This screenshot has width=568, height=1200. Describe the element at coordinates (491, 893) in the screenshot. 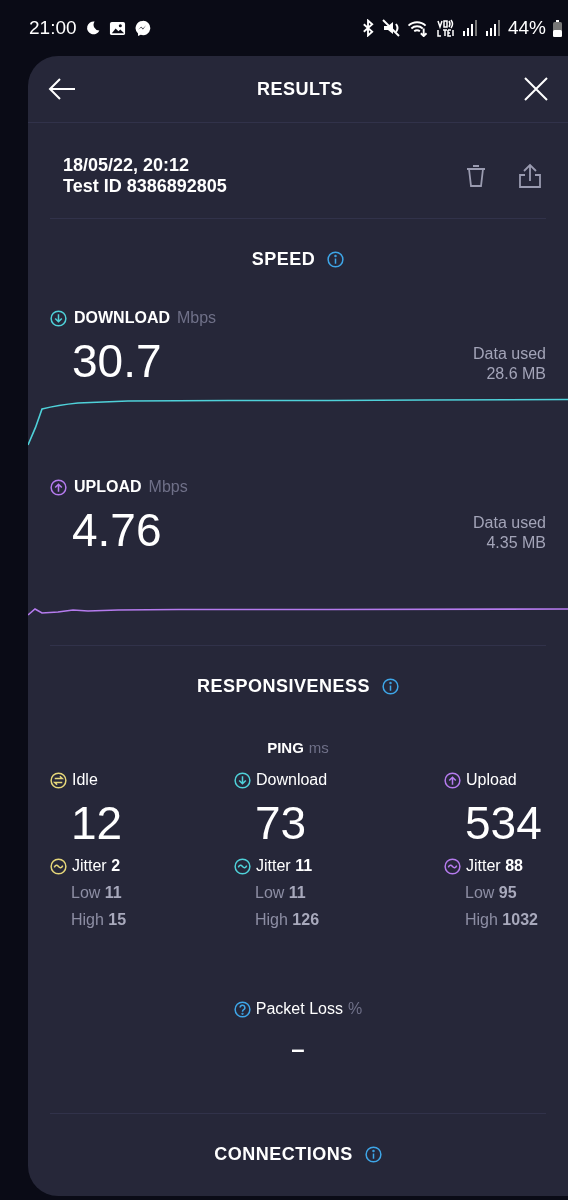

I see `low-text: Low 95` at that location.